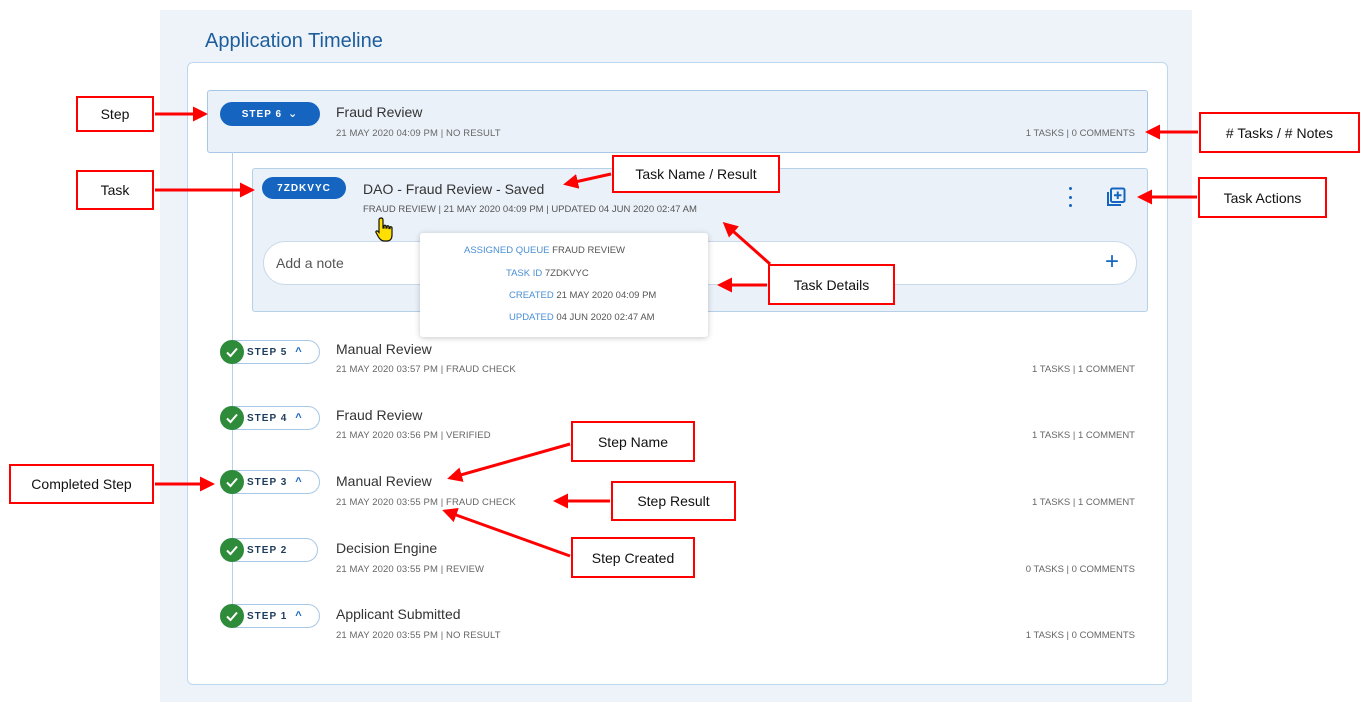 This screenshot has height=702, width=1362. What do you see at coordinates (633, 557) in the screenshot?
I see `callout-step-created: Step Created` at bounding box center [633, 557].